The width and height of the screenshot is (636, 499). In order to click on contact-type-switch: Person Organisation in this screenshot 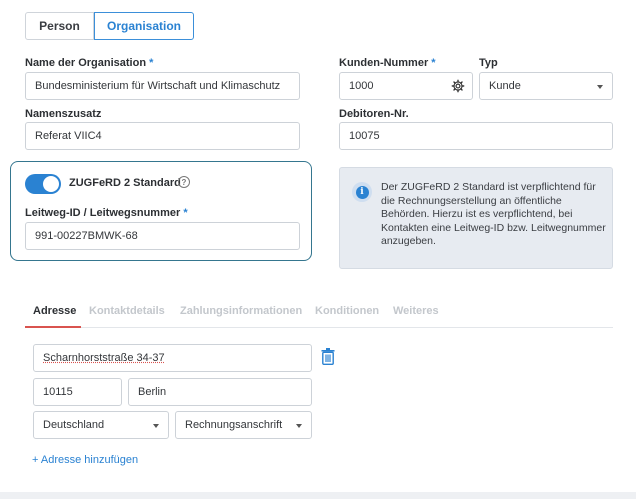, I will do `click(109, 26)`.